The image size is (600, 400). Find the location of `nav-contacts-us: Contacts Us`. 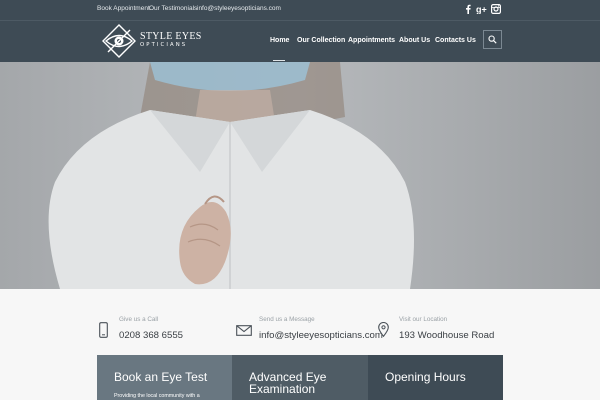

nav-contacts-us: Contacts Us is located at coordinates (455, 40).